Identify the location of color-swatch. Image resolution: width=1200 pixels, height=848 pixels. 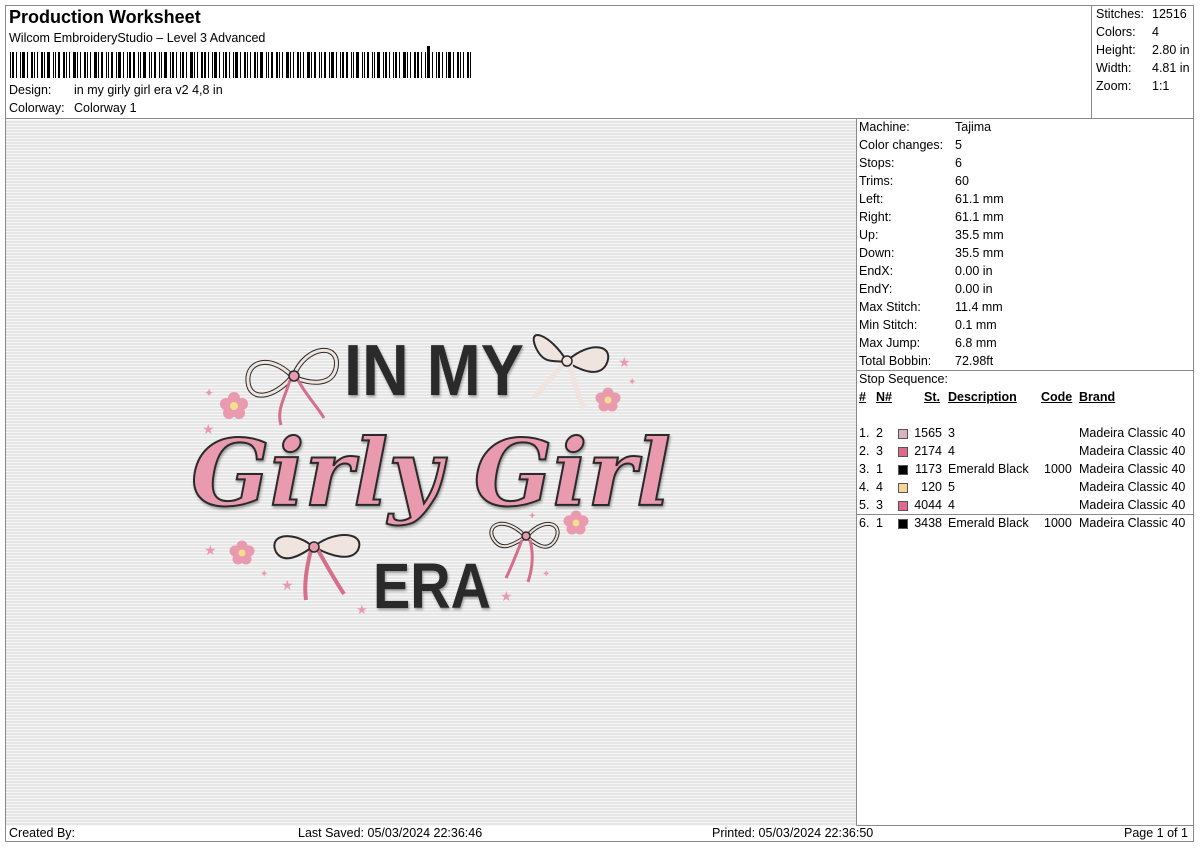
(903, 524).